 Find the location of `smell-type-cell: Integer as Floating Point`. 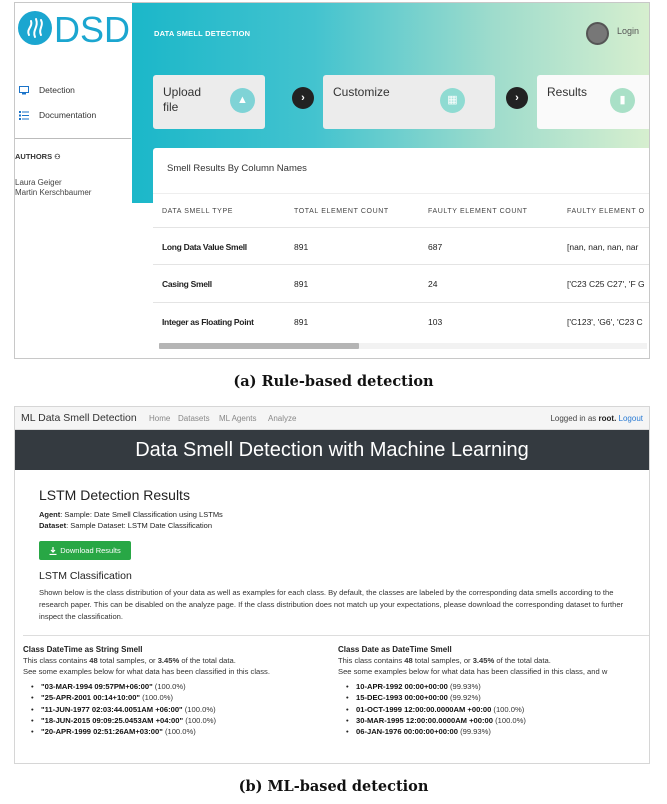

smell-type-cell: Integer as Floating Point is located at coordinates (208, 322).